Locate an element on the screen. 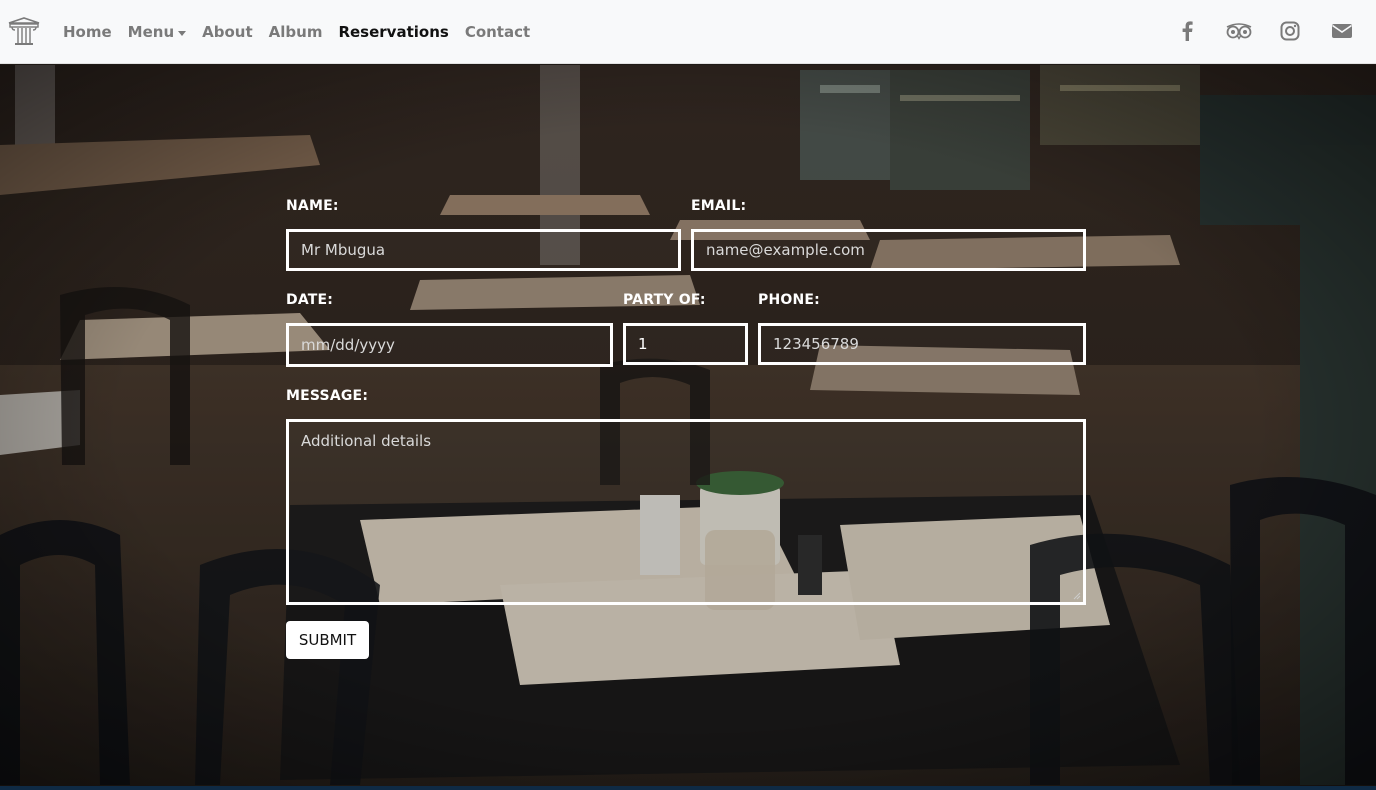 The height and width of the screenshot is (790, 1376). email-label: EMAIL: is located at coordinates (719, 206).